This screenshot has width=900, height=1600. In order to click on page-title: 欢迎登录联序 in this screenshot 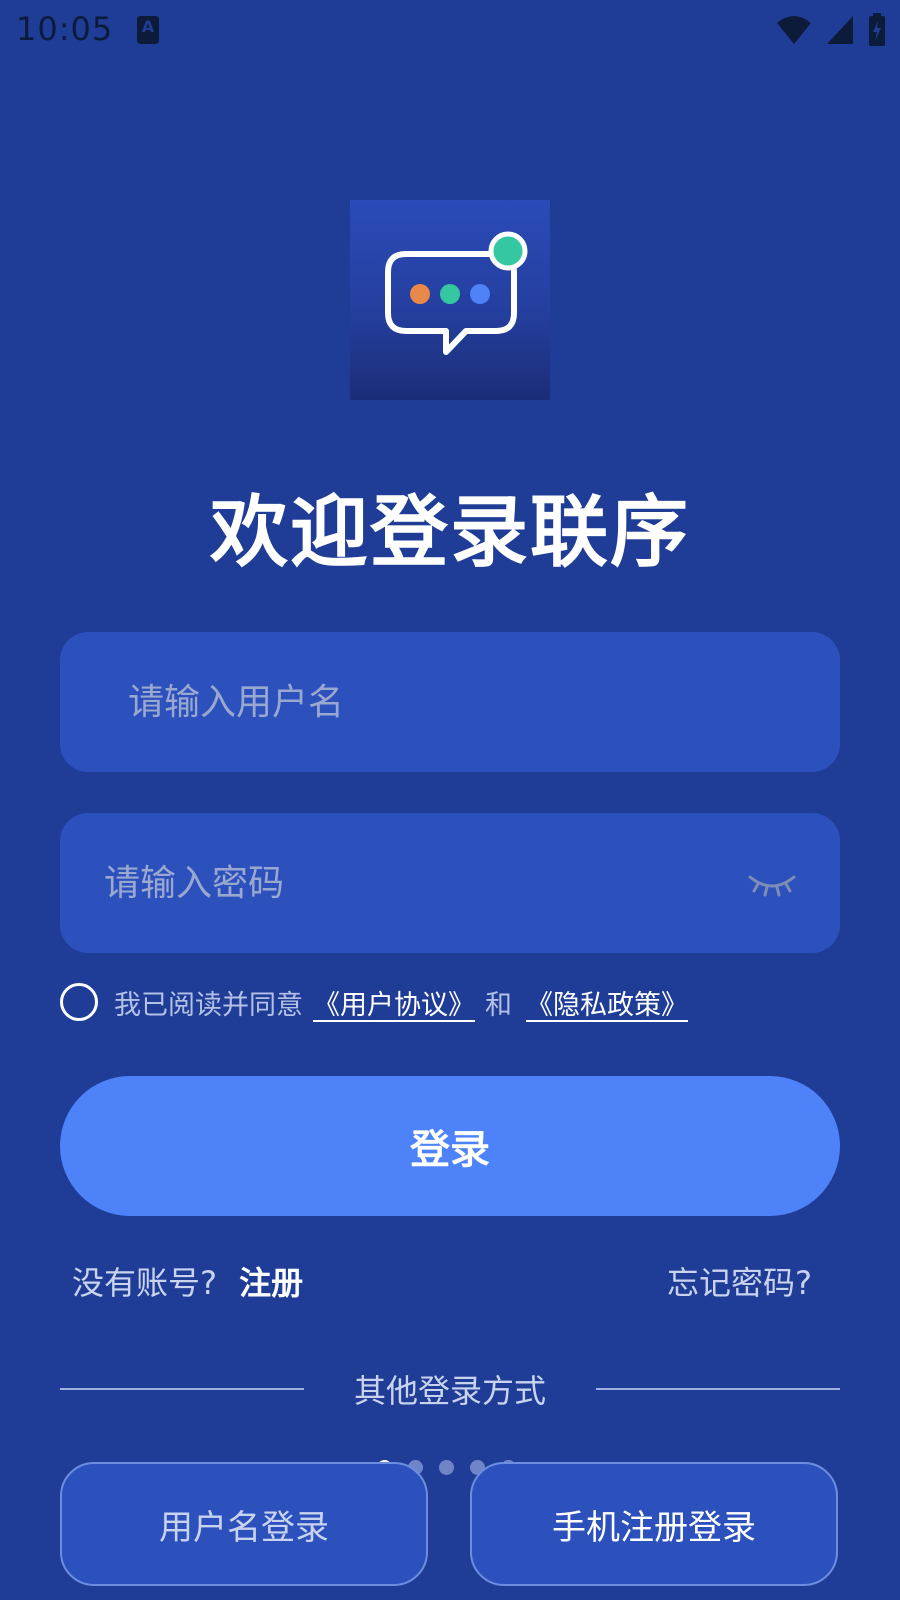, I will do `click(449, 533)`.